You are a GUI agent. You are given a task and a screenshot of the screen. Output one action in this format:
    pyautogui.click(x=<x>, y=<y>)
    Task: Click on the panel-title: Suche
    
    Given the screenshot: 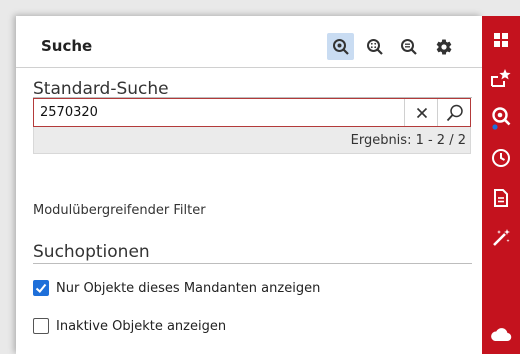 What is the action you would take?
    pyautogui.click(x=67, y=46)
    